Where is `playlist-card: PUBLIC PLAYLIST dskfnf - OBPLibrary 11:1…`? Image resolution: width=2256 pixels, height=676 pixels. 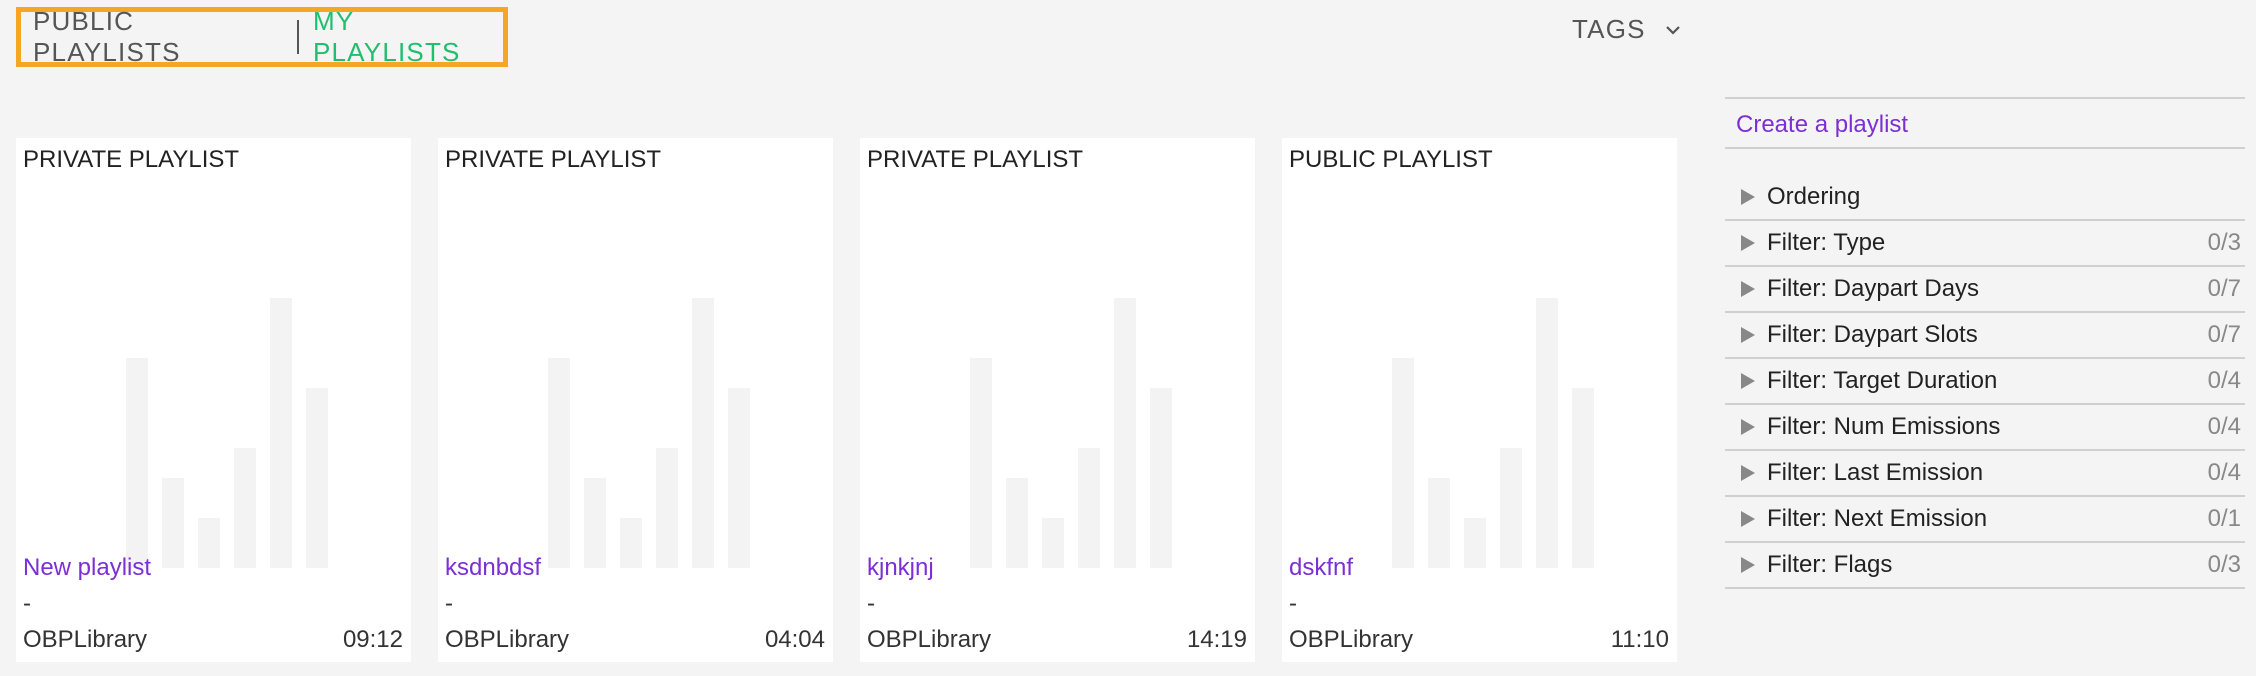 playlist-card: PUBLIC PLAYLIST dskfnf - OBPLibrary 11:1… is located at coordinates (1479, 400).